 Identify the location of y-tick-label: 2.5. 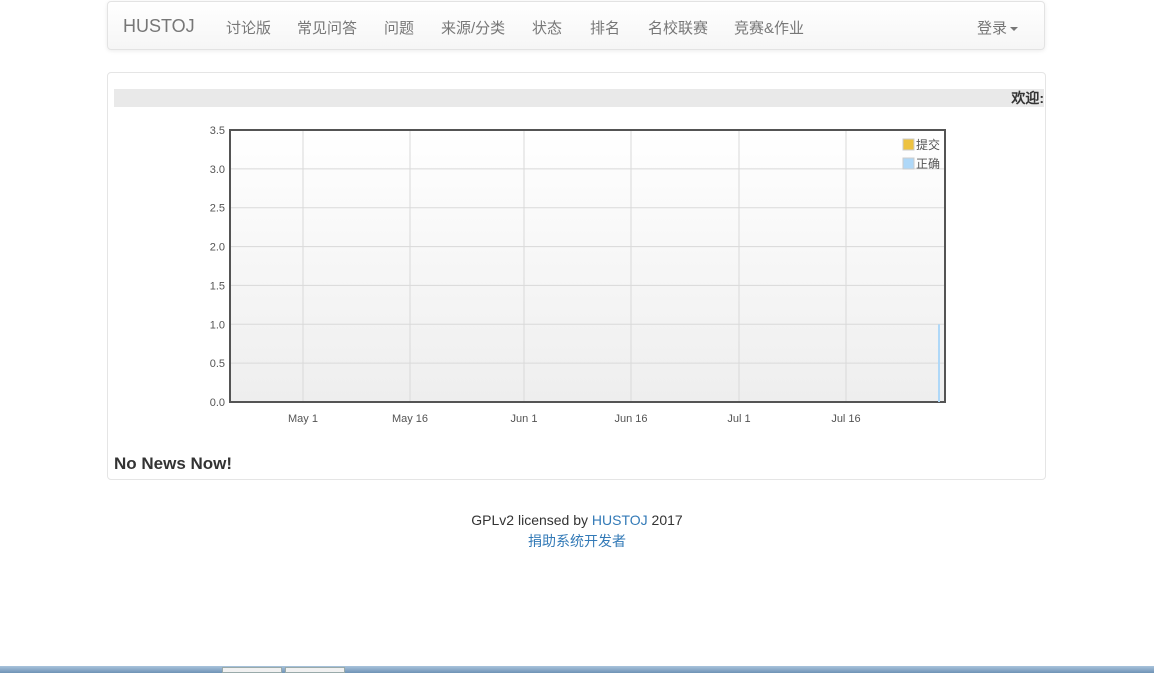
(217, 209).